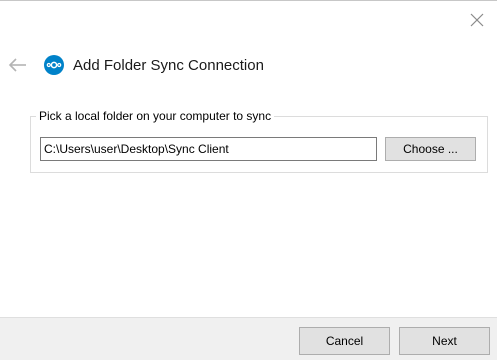 The height and width of the screenshot is (360, 497). Describe the element at coordinates (248, 338) in the screenshot. I see `dialog-footer: Cancel Next` at that location.